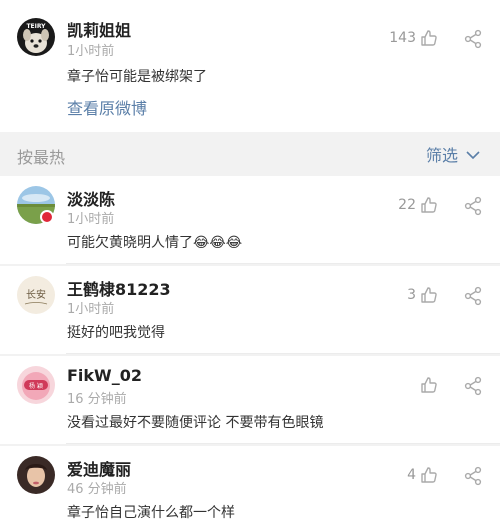 The height and width of the screenshot is (530, 500). I want to click on avatar-name-text: 杨 颖, so click(36, 386).